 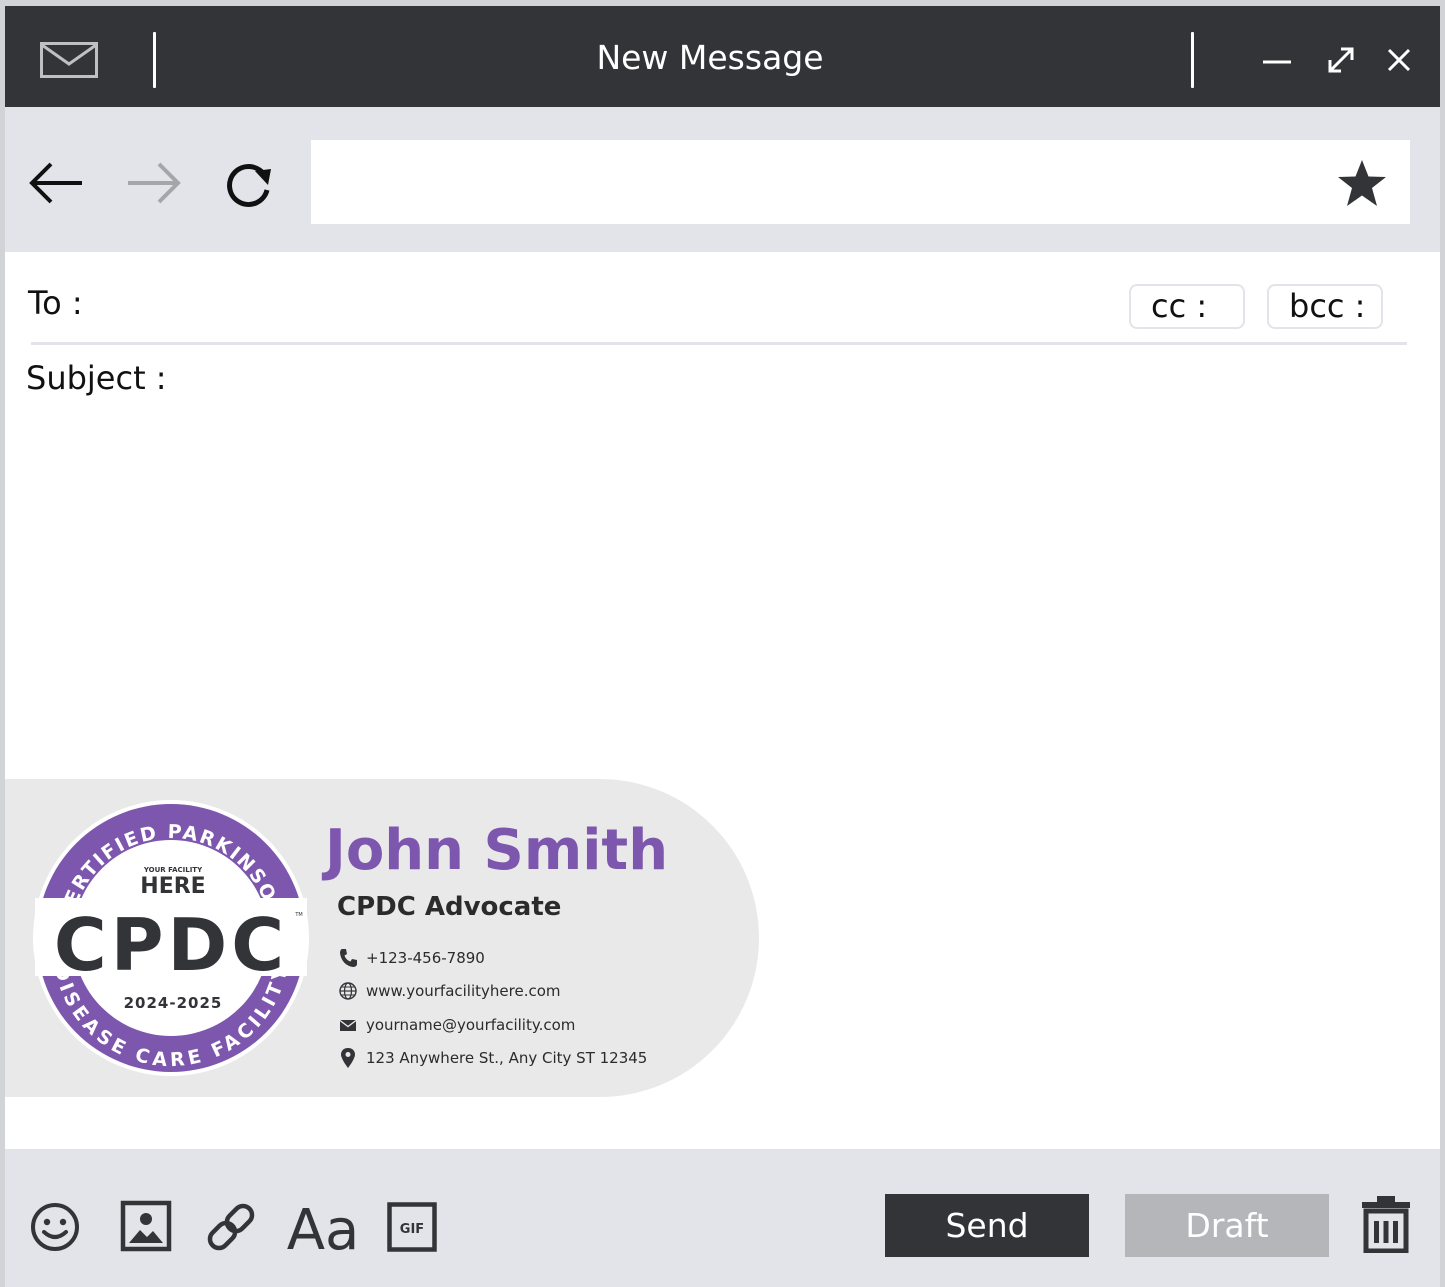 What do you see at coordinates (1187, 306) in the screenshot?
I see `cc-button: cc :` at bounding box center [1187, 306].